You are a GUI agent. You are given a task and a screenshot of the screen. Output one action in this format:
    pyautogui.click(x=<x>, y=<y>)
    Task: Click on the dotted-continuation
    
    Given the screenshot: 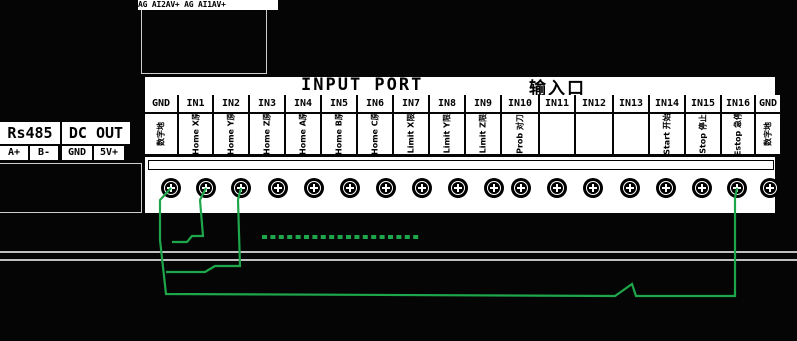 What is the action you would take?
    pyautogui.click(x=340, y=237)
    